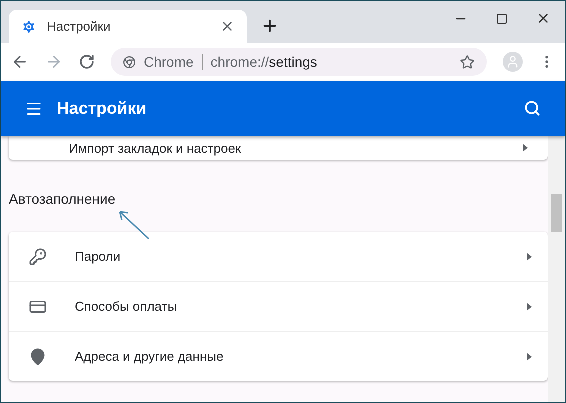  Describe the element at coordinates (270, 26) in the screenshot. I see `new-tab-icon` at that location.